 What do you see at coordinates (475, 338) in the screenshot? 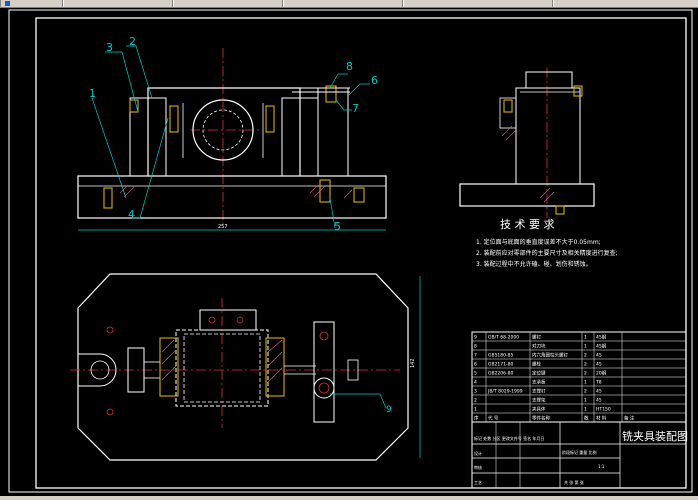
I see `bom-cell: 9` at bounding box center [475, 338].